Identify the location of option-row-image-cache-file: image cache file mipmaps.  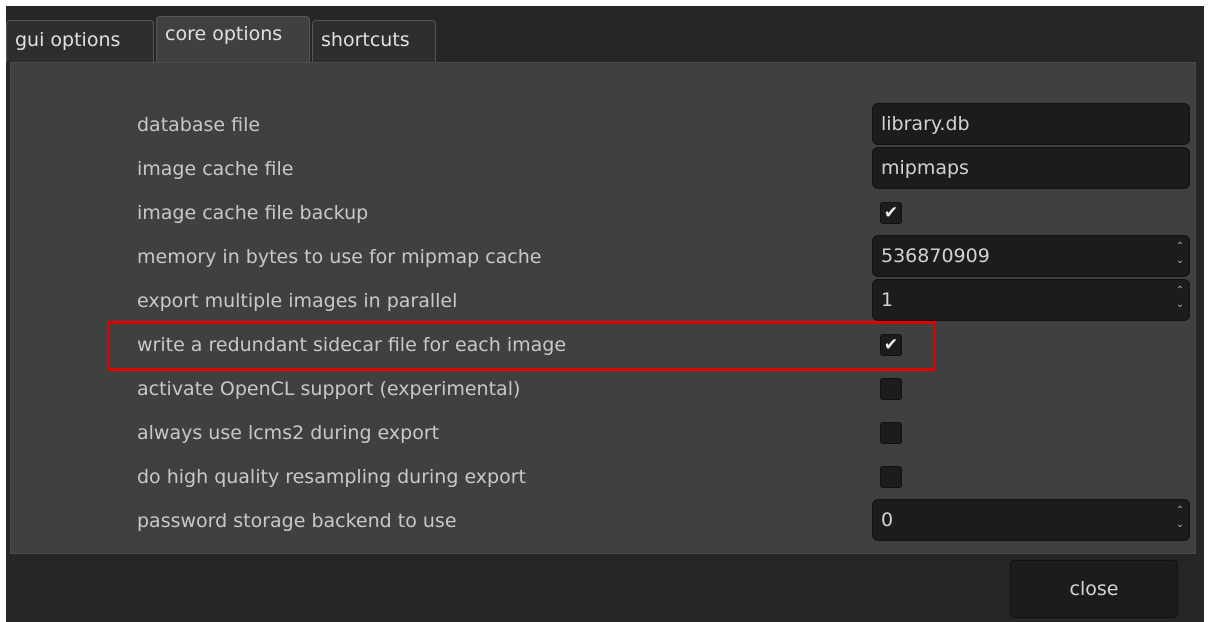
(603, 169).